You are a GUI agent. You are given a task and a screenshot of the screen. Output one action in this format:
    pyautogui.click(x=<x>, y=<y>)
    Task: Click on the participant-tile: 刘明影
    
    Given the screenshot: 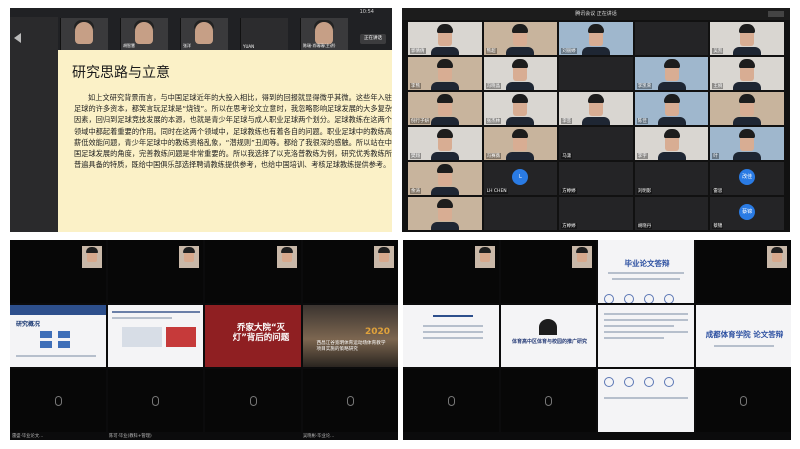 What is the action you would take?
    pyautogui.click(x=671, y=178)
    